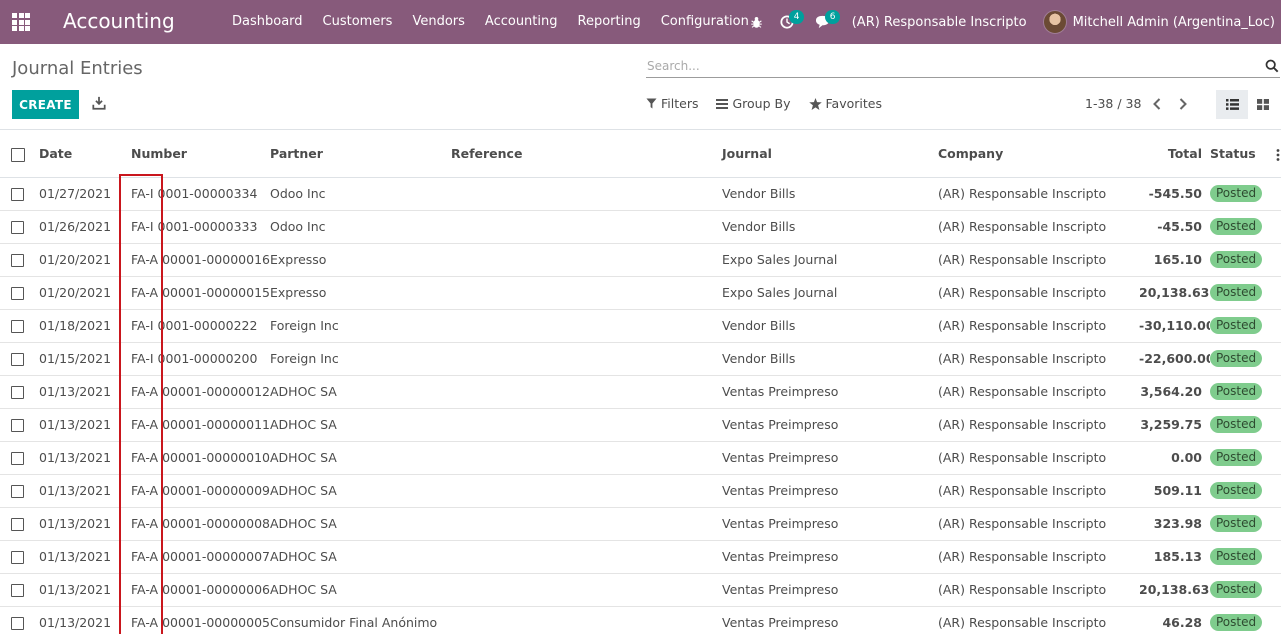 The width and height of the screenshot is (1281, 634). I want to click on menu-reporting: Reporting, so click(609, 22).